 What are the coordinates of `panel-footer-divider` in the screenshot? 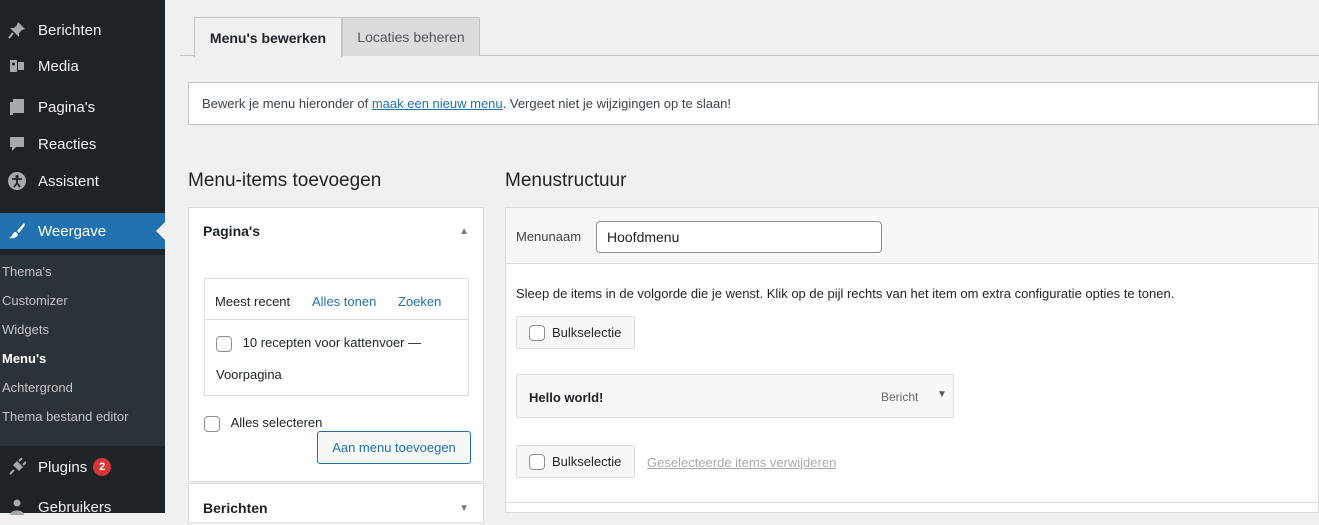 It's located at (912, 502).